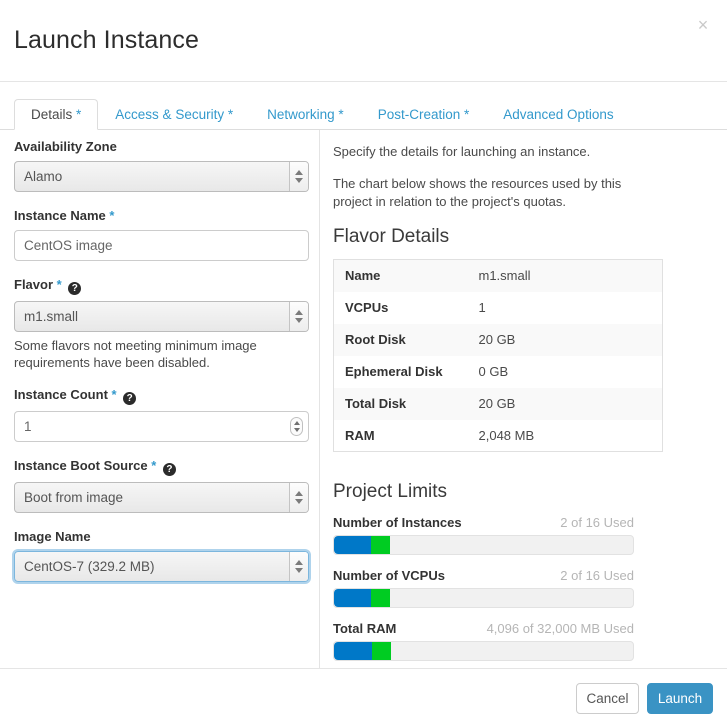  I want to click on instance-name-label: Instance Name *, so click(159, 216).